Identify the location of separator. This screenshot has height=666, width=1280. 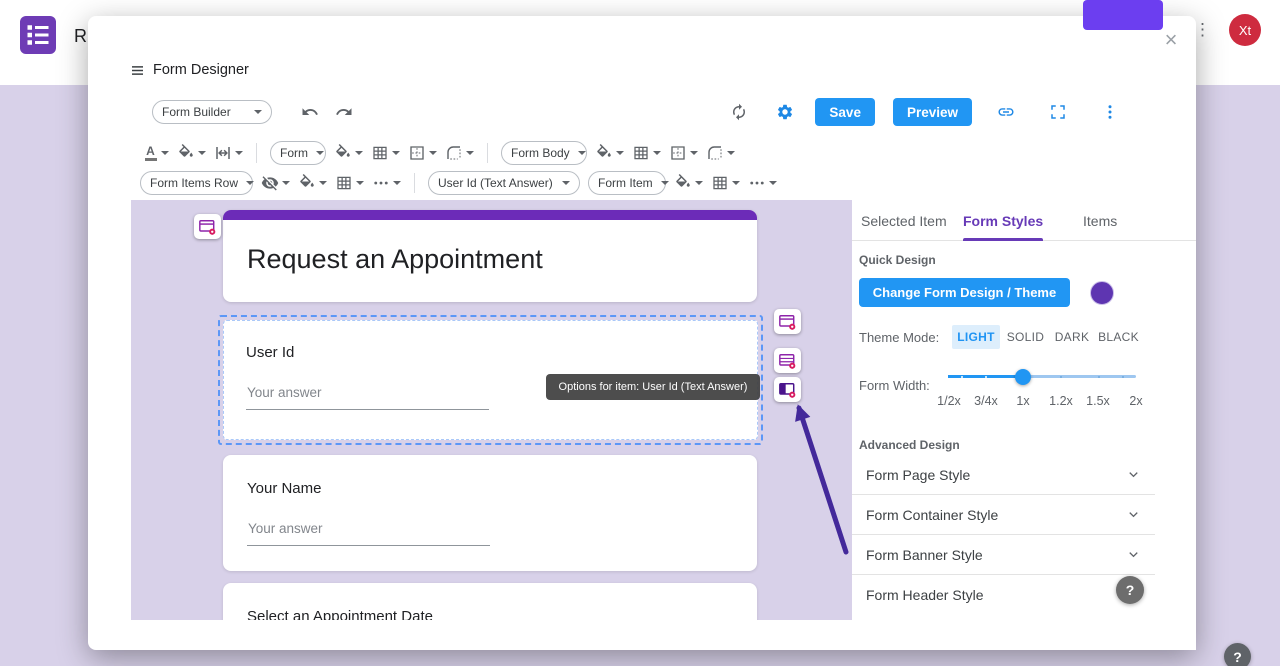
(256, 152).